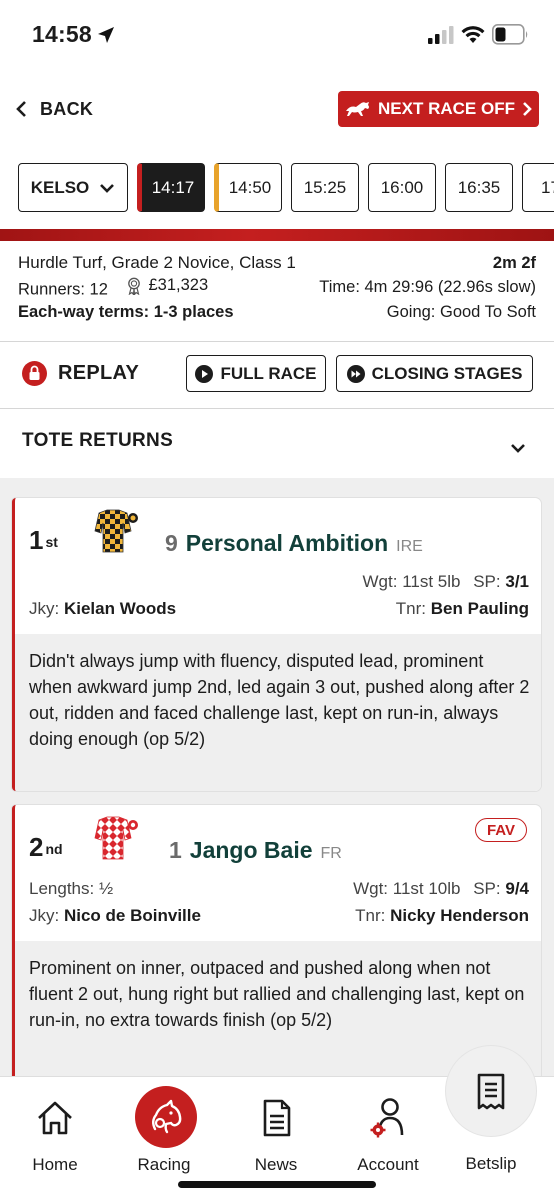 This screenshot has height=1200, width=554. I want to click on tote-returns-toggle: TOTE RETURNS, so click(277, 443).